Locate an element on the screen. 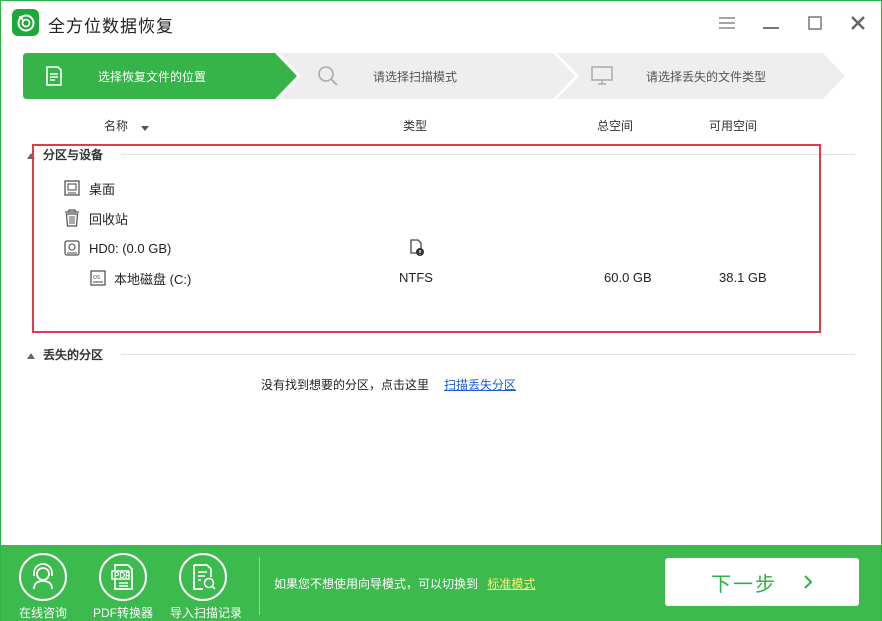 The width and height of the screenshot is (882, 621). column-header-type: 类型 is located at coordinates (415, 125).